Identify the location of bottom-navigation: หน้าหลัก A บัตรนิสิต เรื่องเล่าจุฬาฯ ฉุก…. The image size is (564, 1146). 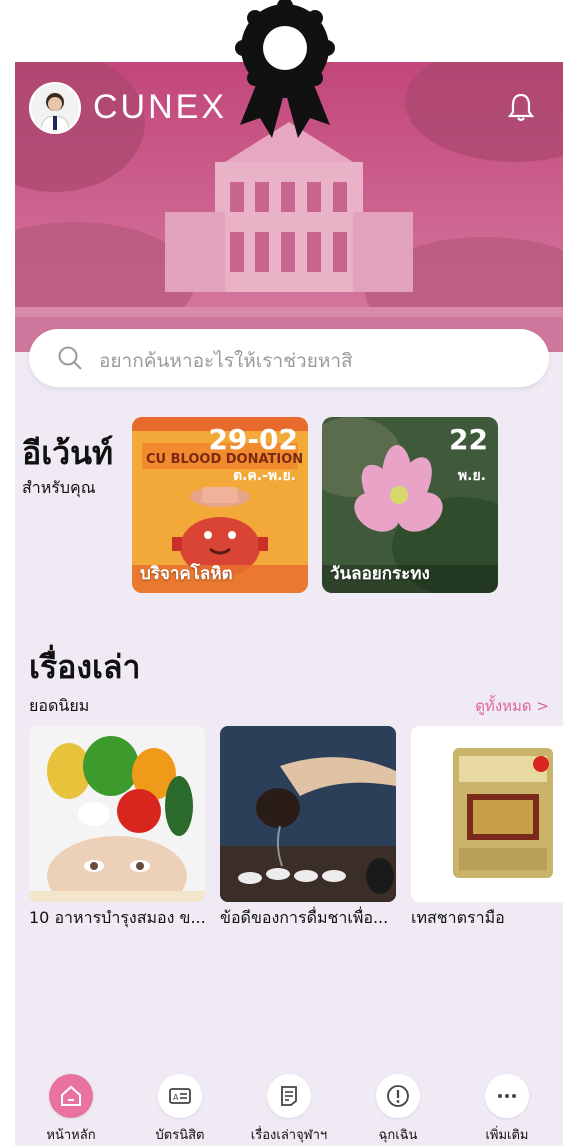
(289, 1106).